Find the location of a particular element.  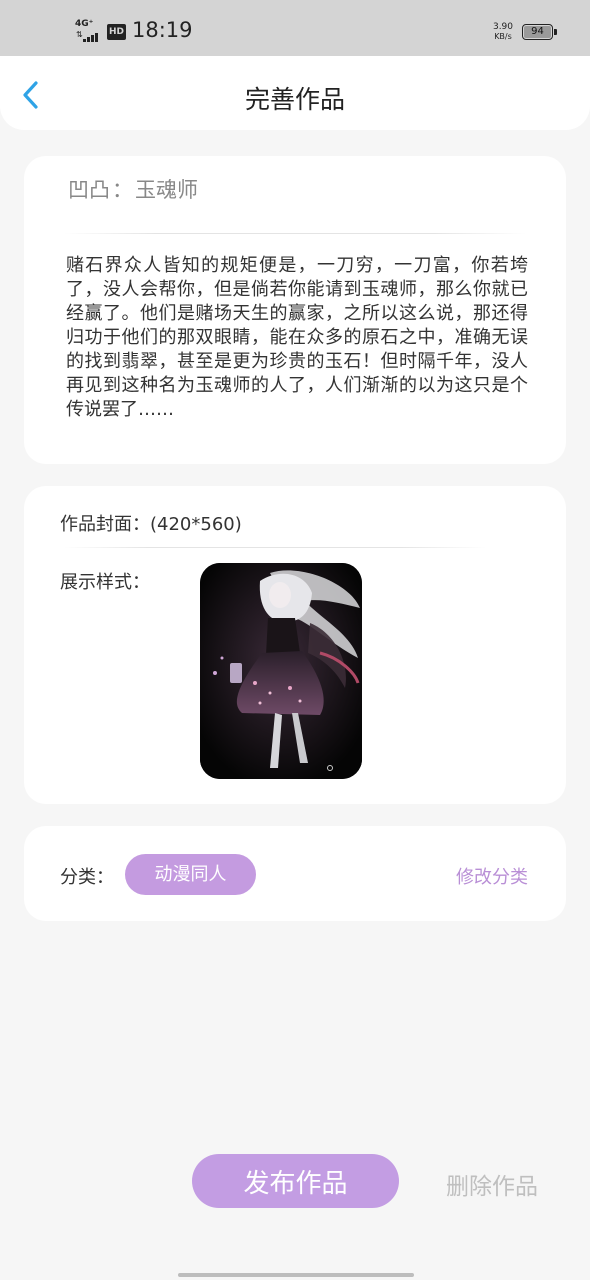

edit-category-link: 修改分类 is located at coordinates (492, 876).